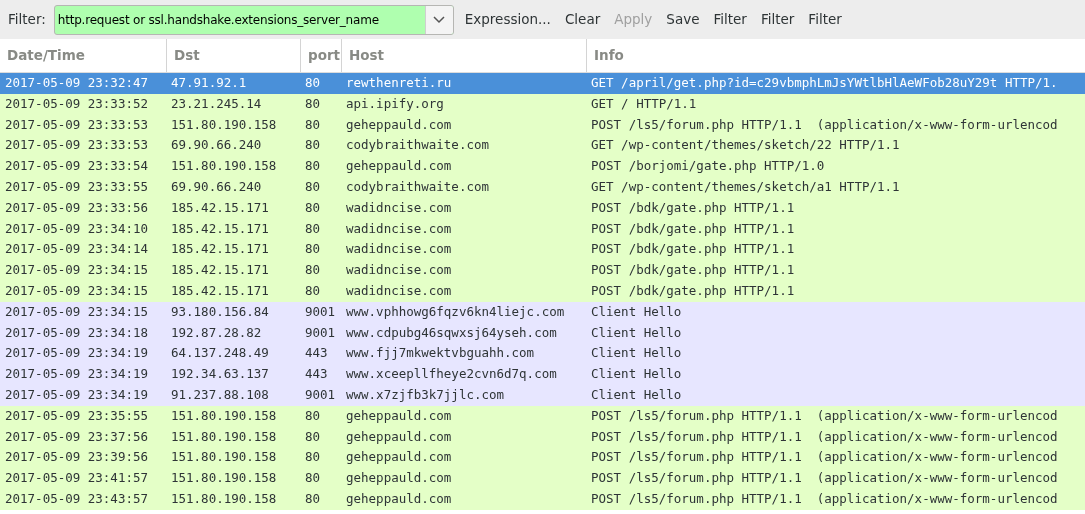  Describe the element at coordinates (542, 499) in the screenshot. I see `packet-row: 2017-05-09 23:43:57 151.80.190.158 80 geheppauld.com POST /ls5/forum.php HTTP/1.1 (application/x-www-form-urlencod` at that location.